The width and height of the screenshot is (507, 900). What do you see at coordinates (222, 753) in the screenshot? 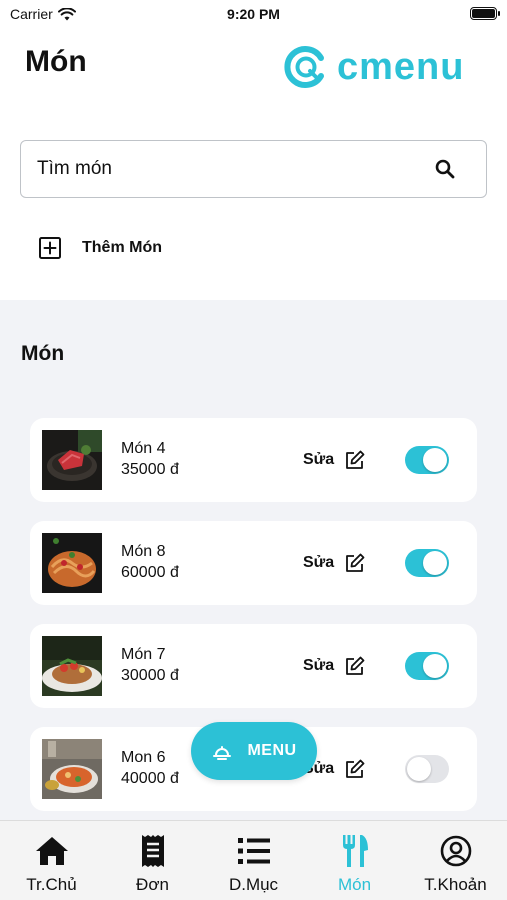
I see `food-tray-icon` at bounding box center [222, 753].